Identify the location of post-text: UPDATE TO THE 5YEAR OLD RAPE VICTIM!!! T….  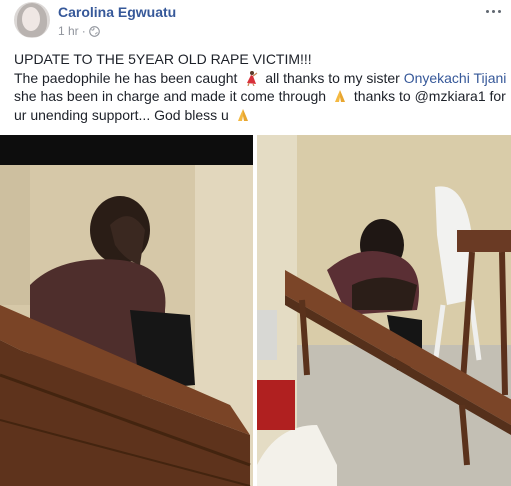
(260, 87).